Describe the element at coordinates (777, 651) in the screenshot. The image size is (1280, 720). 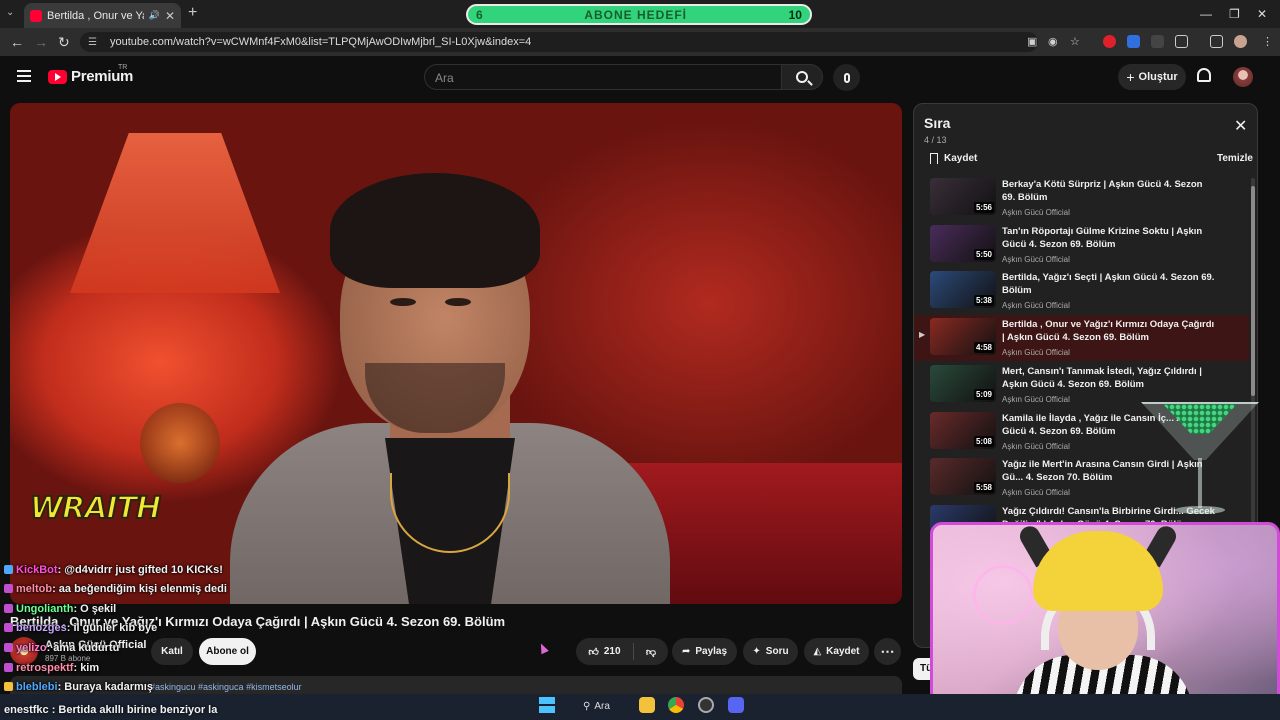
I see `ask-label: Soru` at that location.